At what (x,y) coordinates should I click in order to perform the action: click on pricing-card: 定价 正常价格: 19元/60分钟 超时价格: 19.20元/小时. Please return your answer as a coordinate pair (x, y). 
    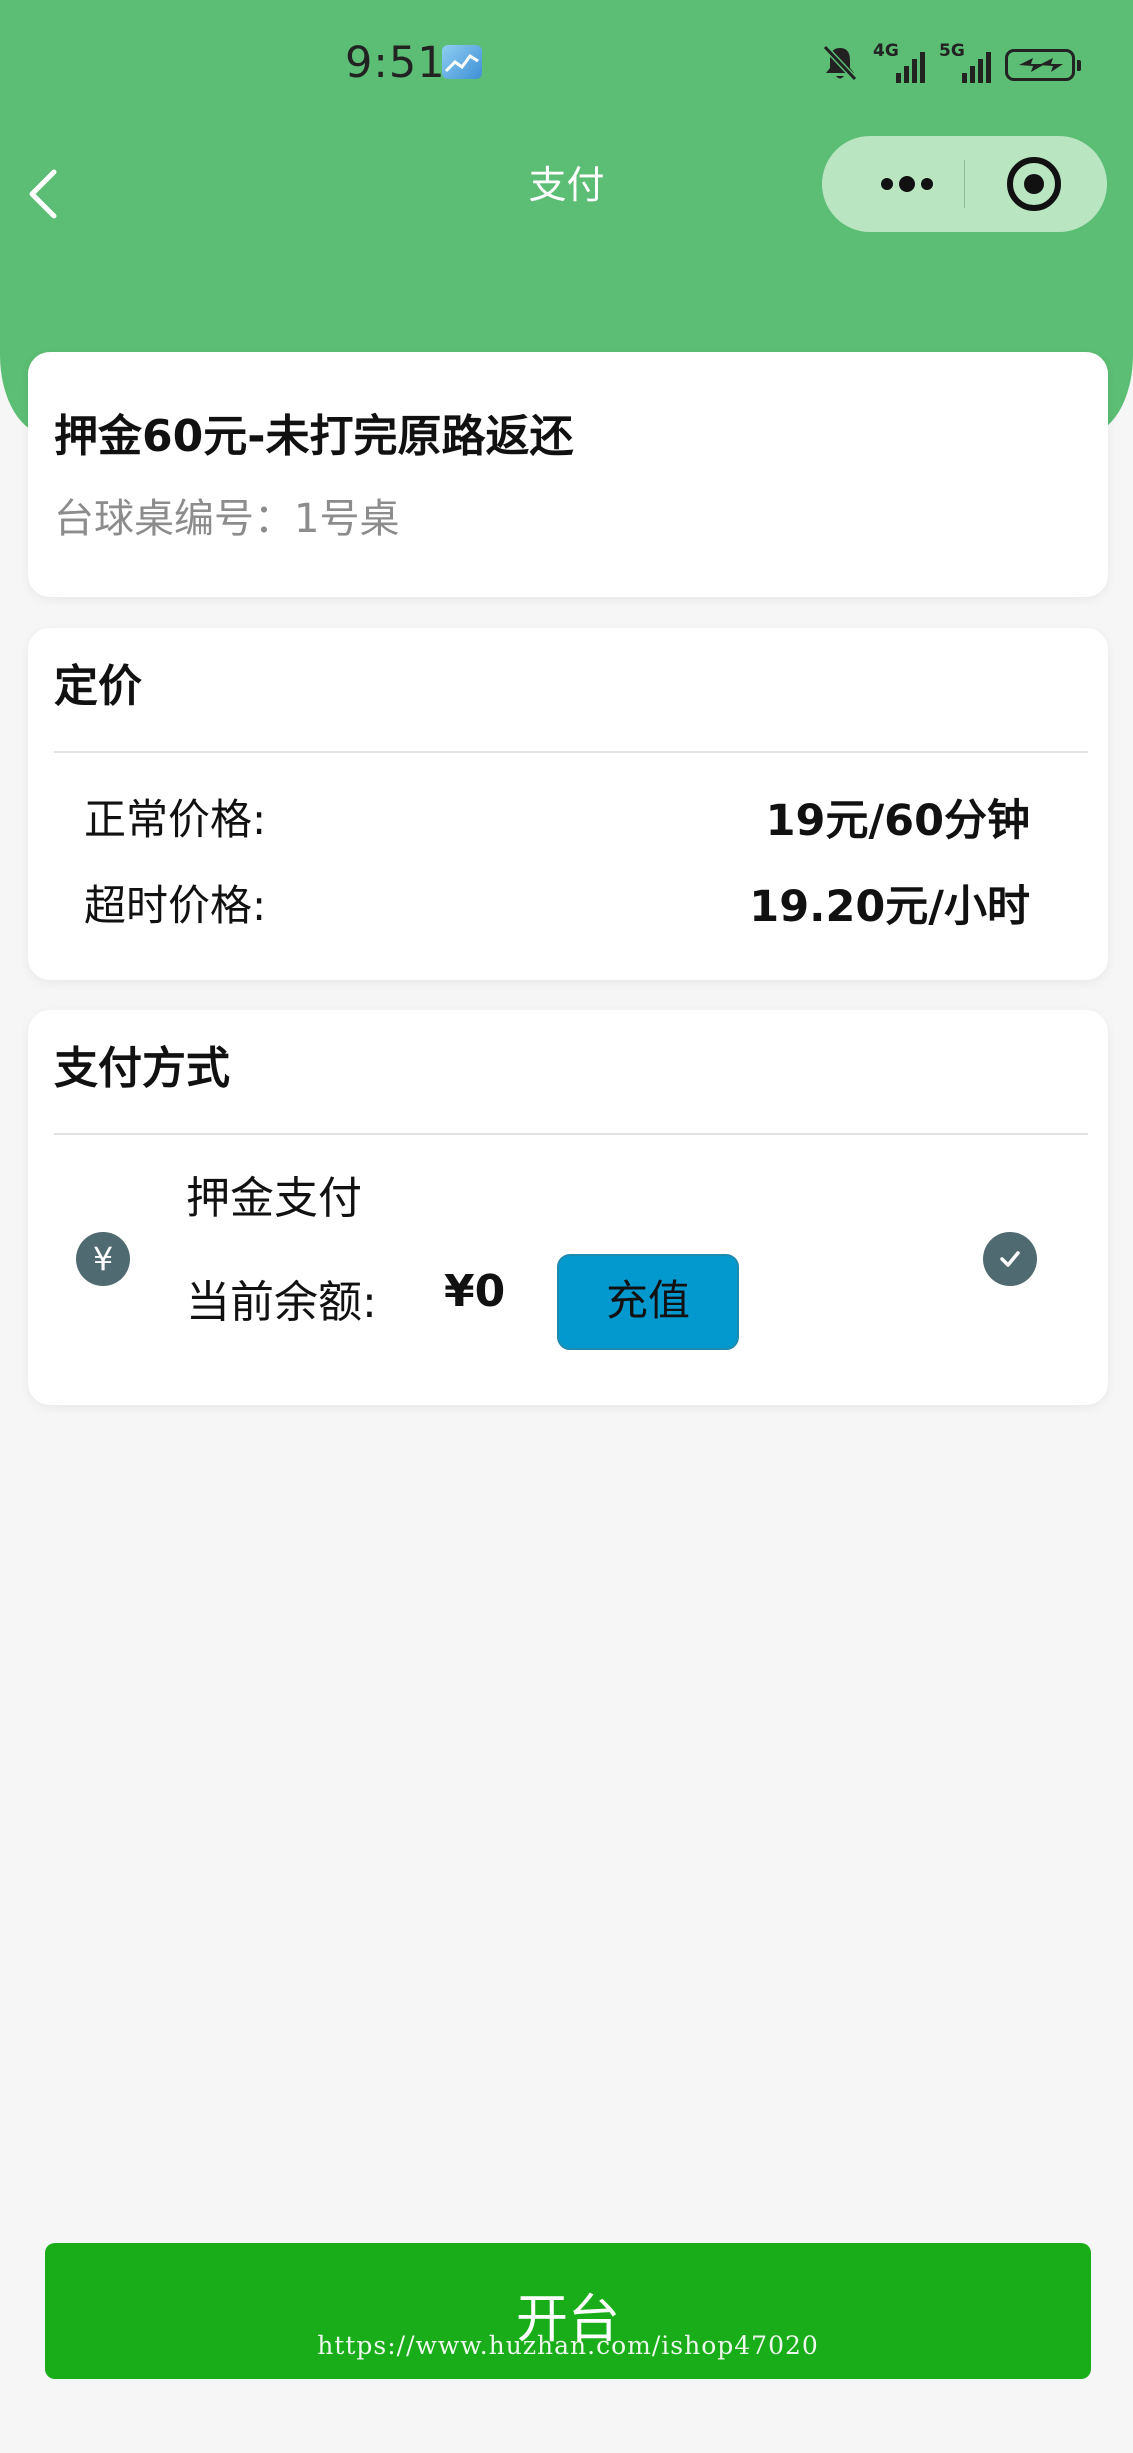
    Looking at the image, I should click on (568, 804).